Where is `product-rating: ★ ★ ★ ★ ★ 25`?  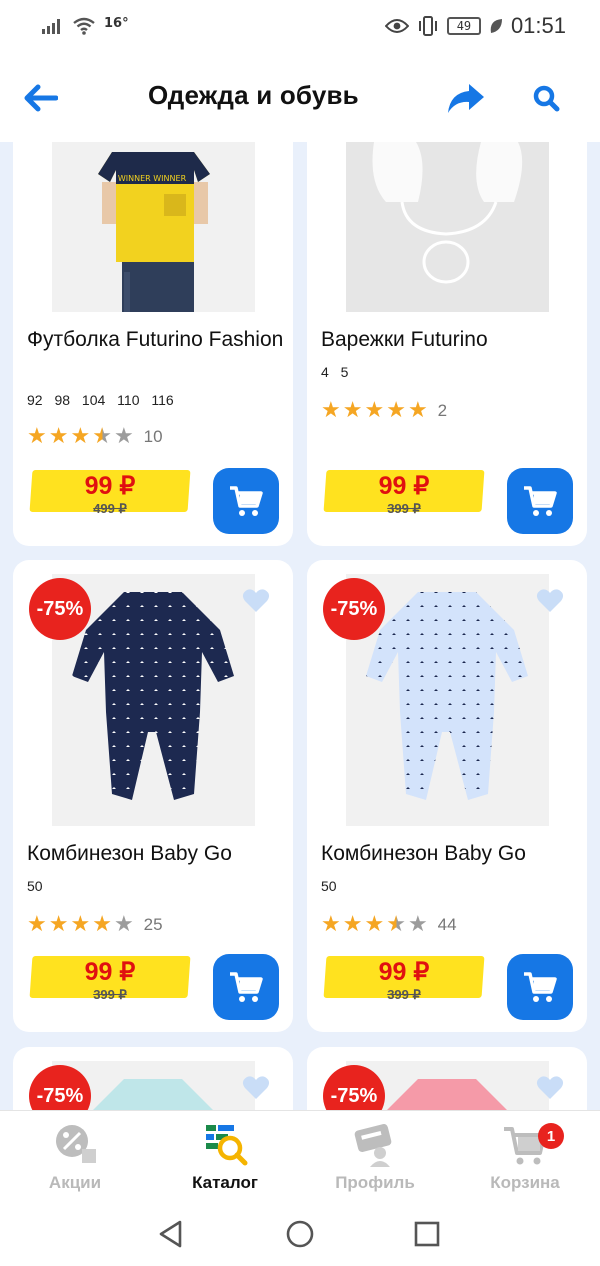 product-rating: ★ ★ ★ ★ ★ 25 is located at coordinates (95, 925).